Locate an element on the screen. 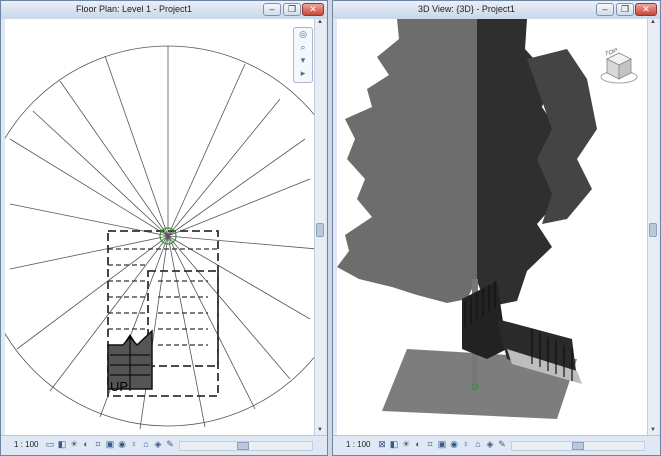  floor-plan-title: Floor Plan: Level 1 - Project1 is located at coordinates (134, 9).